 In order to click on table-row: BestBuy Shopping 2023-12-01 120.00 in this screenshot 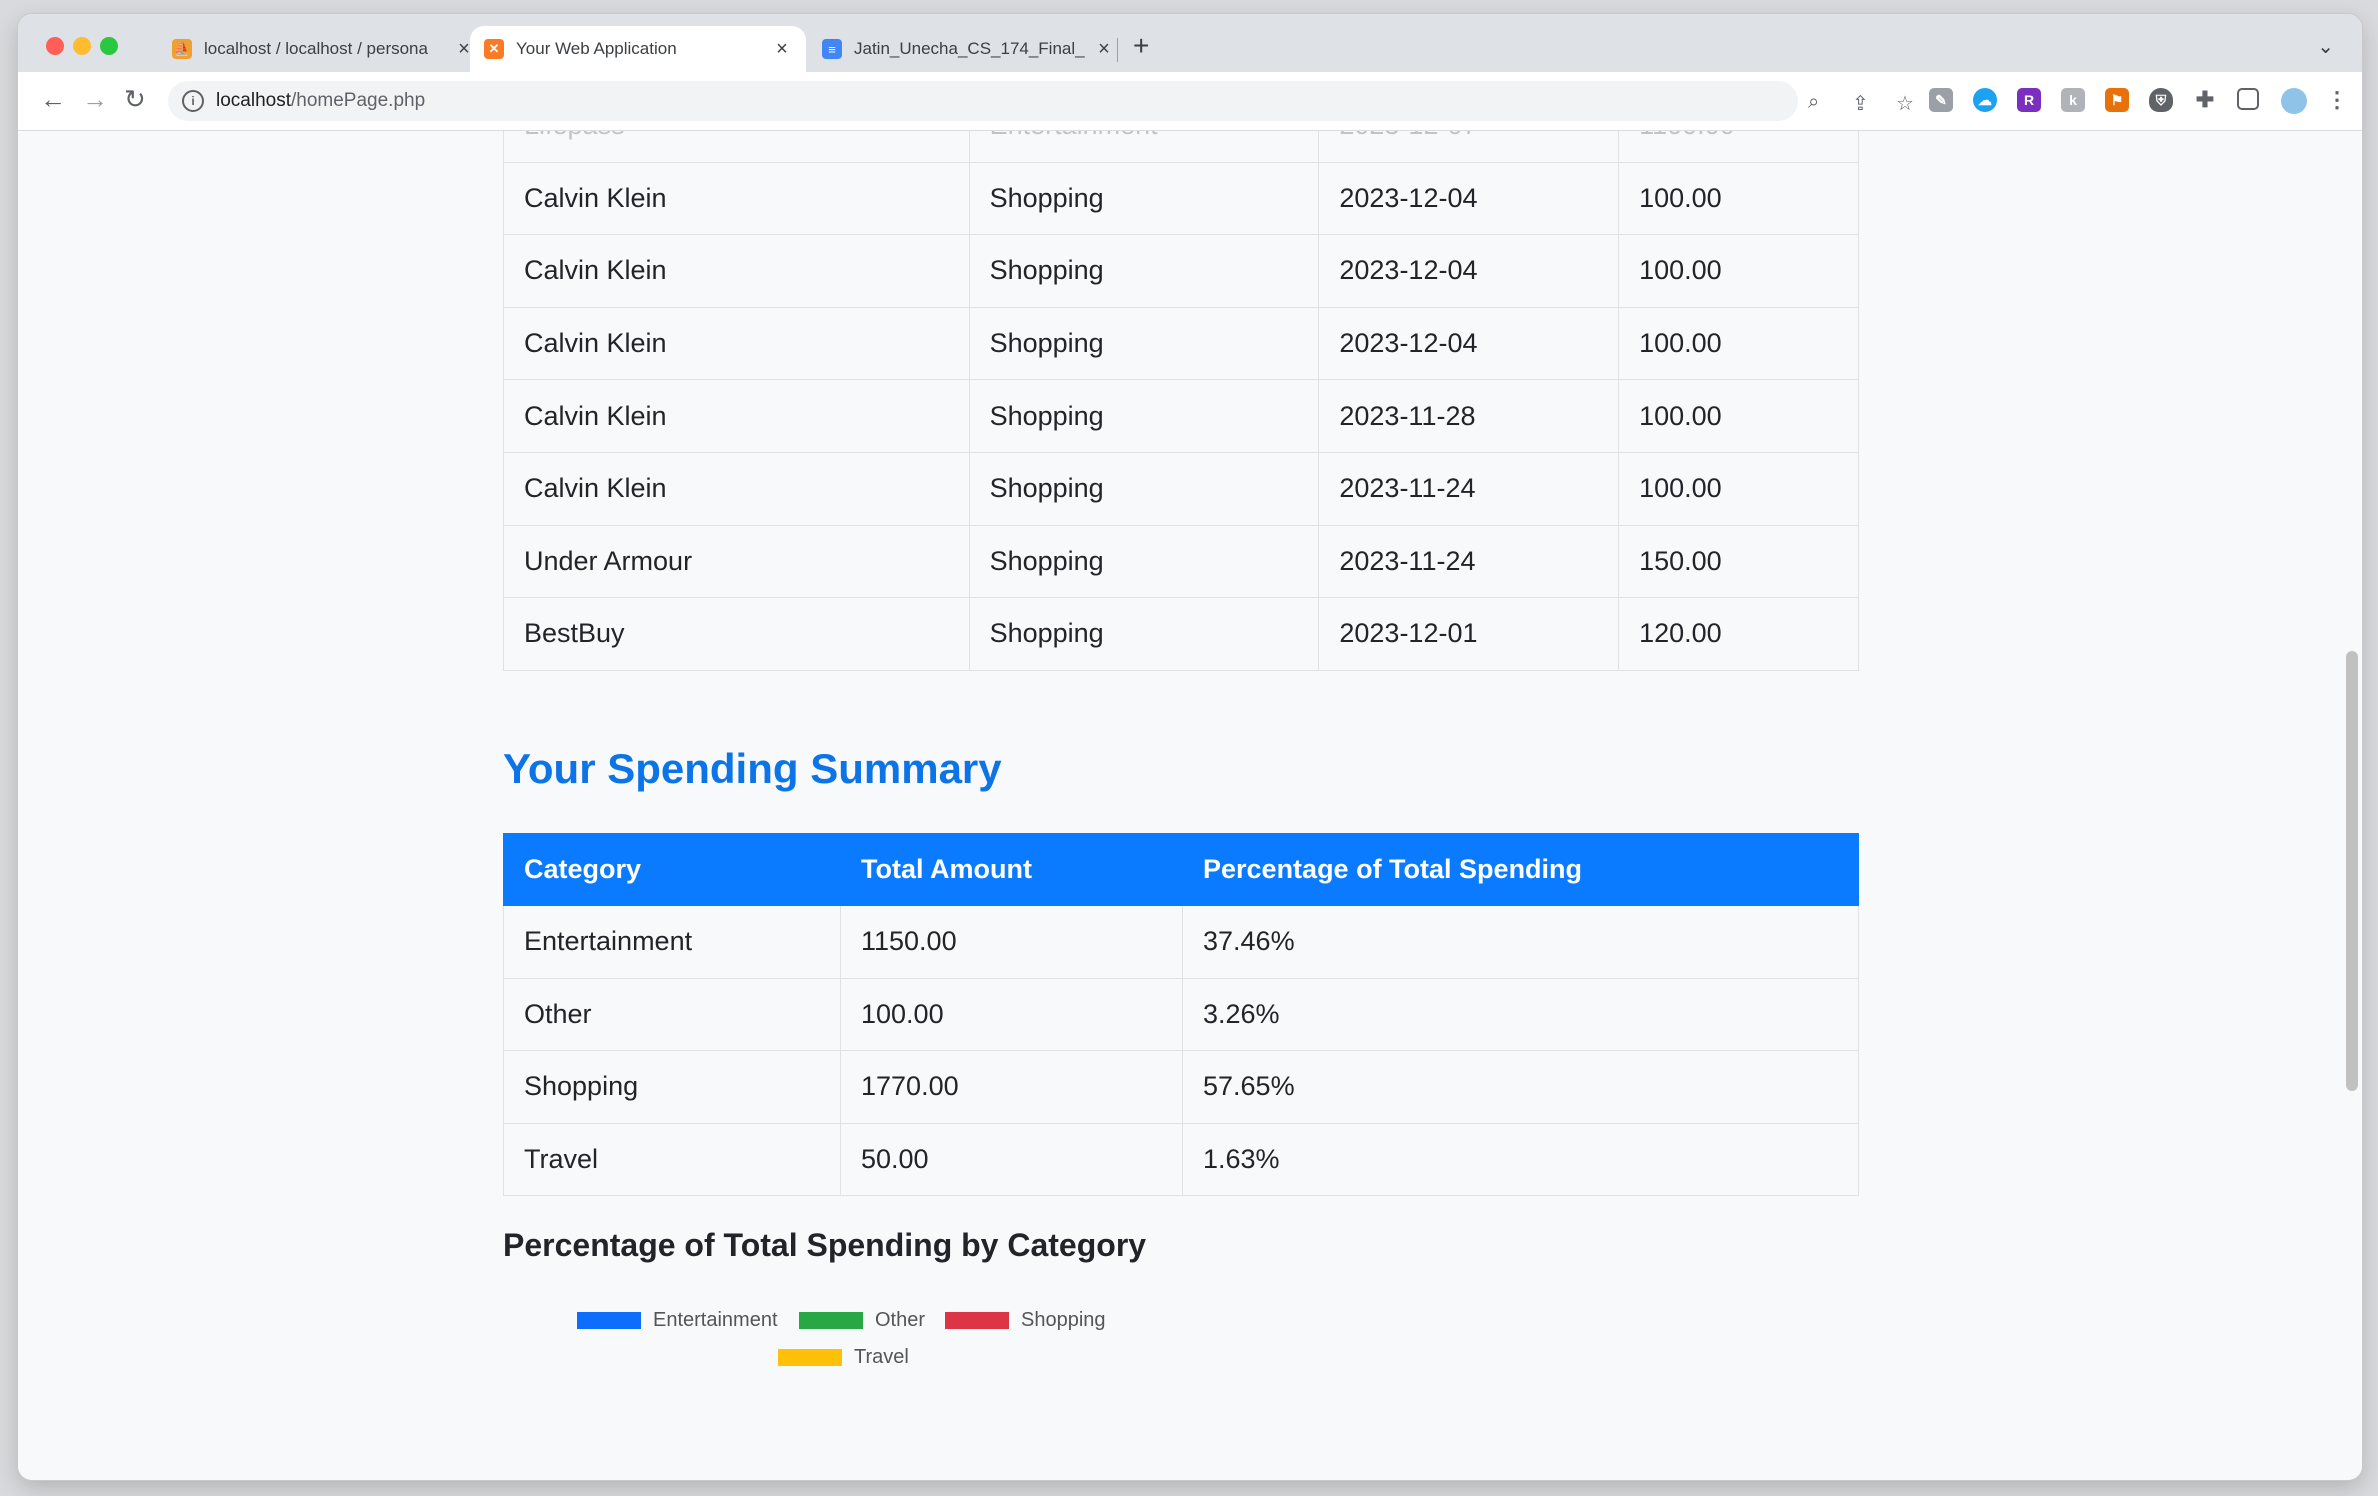, I will do `click(1181, 634)`.